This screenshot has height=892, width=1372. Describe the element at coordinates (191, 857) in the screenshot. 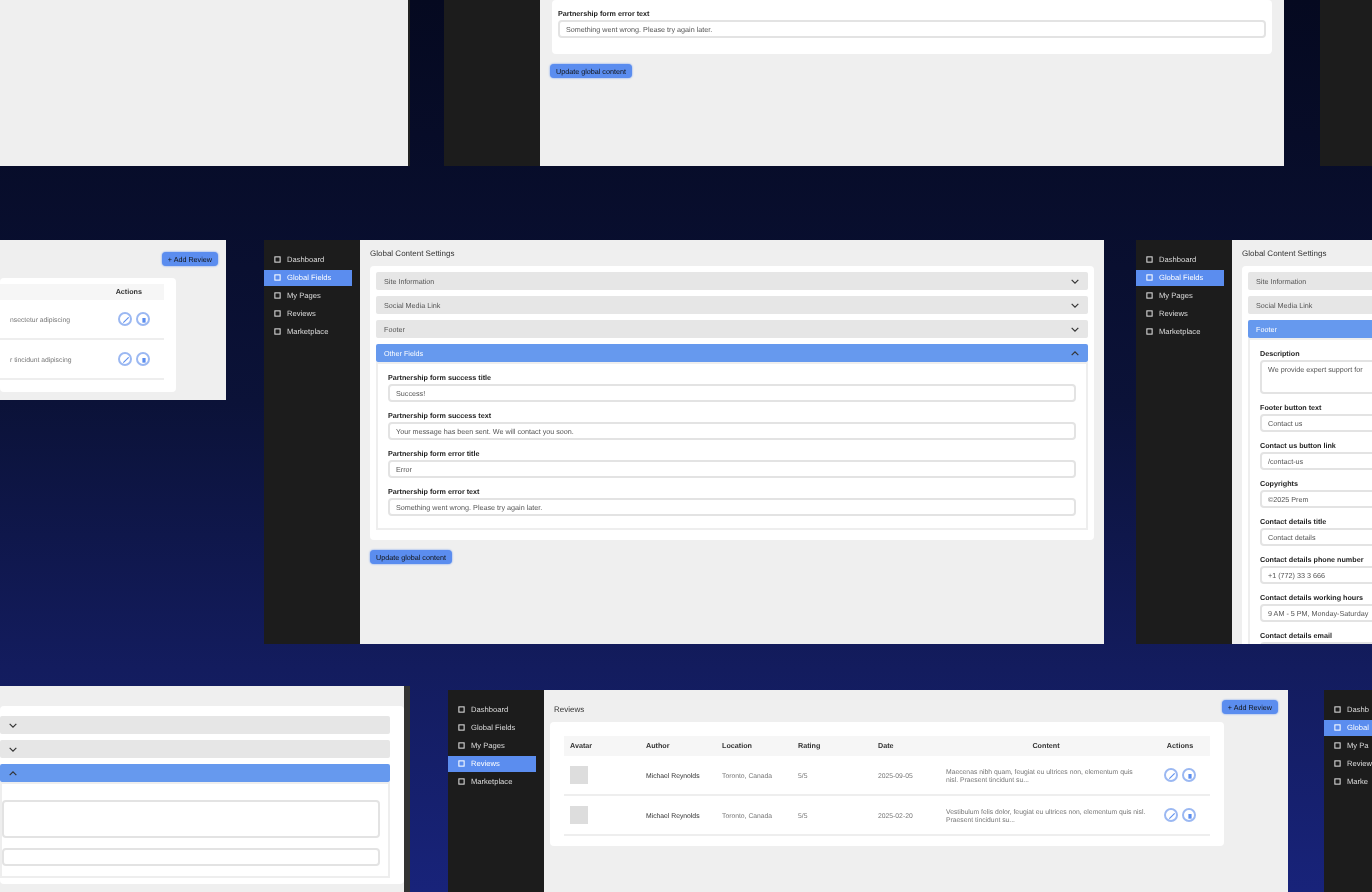

I see `input-field` at that location.